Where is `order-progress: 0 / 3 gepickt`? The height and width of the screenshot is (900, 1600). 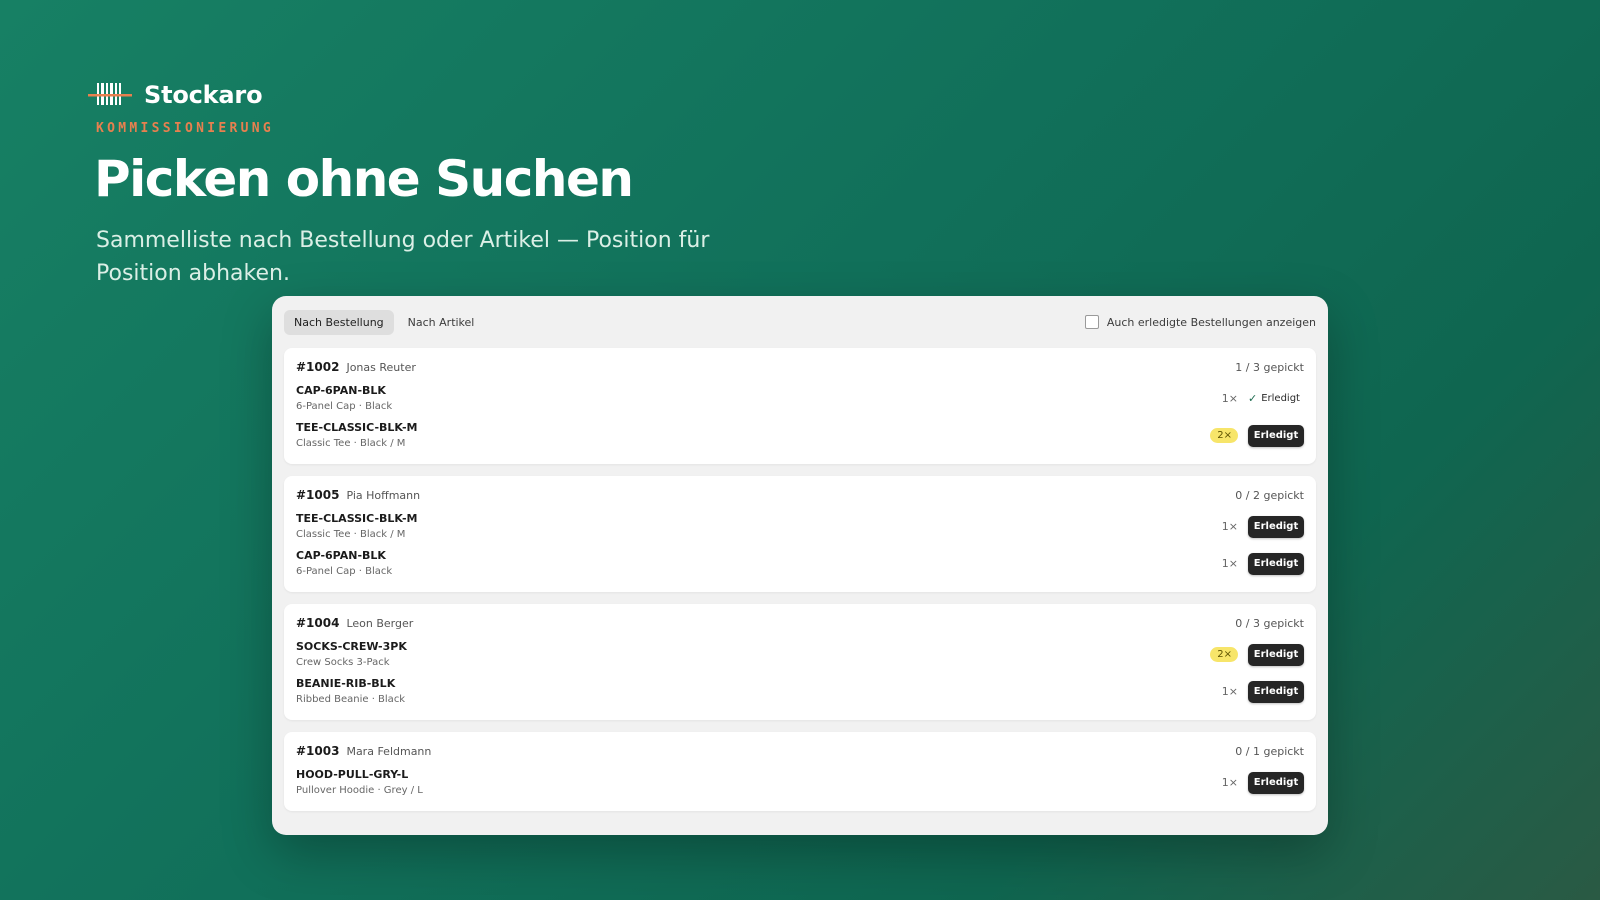
order-progress: 0 / 3 gepickt is located at coordinates (1269, 623).